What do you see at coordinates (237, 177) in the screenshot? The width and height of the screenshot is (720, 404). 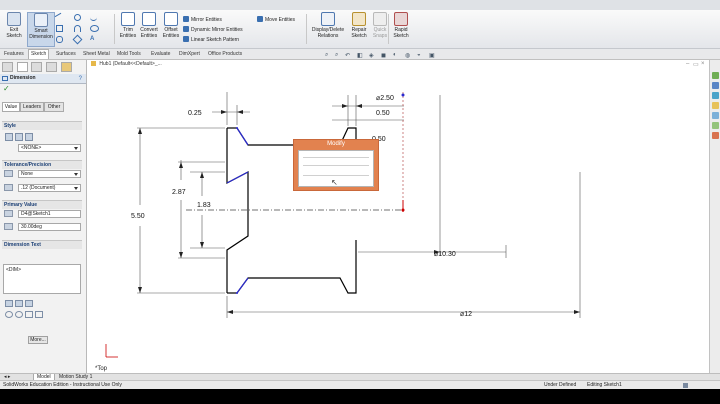 I see `chamfer-inner-top` at bounding box center [237, 177].